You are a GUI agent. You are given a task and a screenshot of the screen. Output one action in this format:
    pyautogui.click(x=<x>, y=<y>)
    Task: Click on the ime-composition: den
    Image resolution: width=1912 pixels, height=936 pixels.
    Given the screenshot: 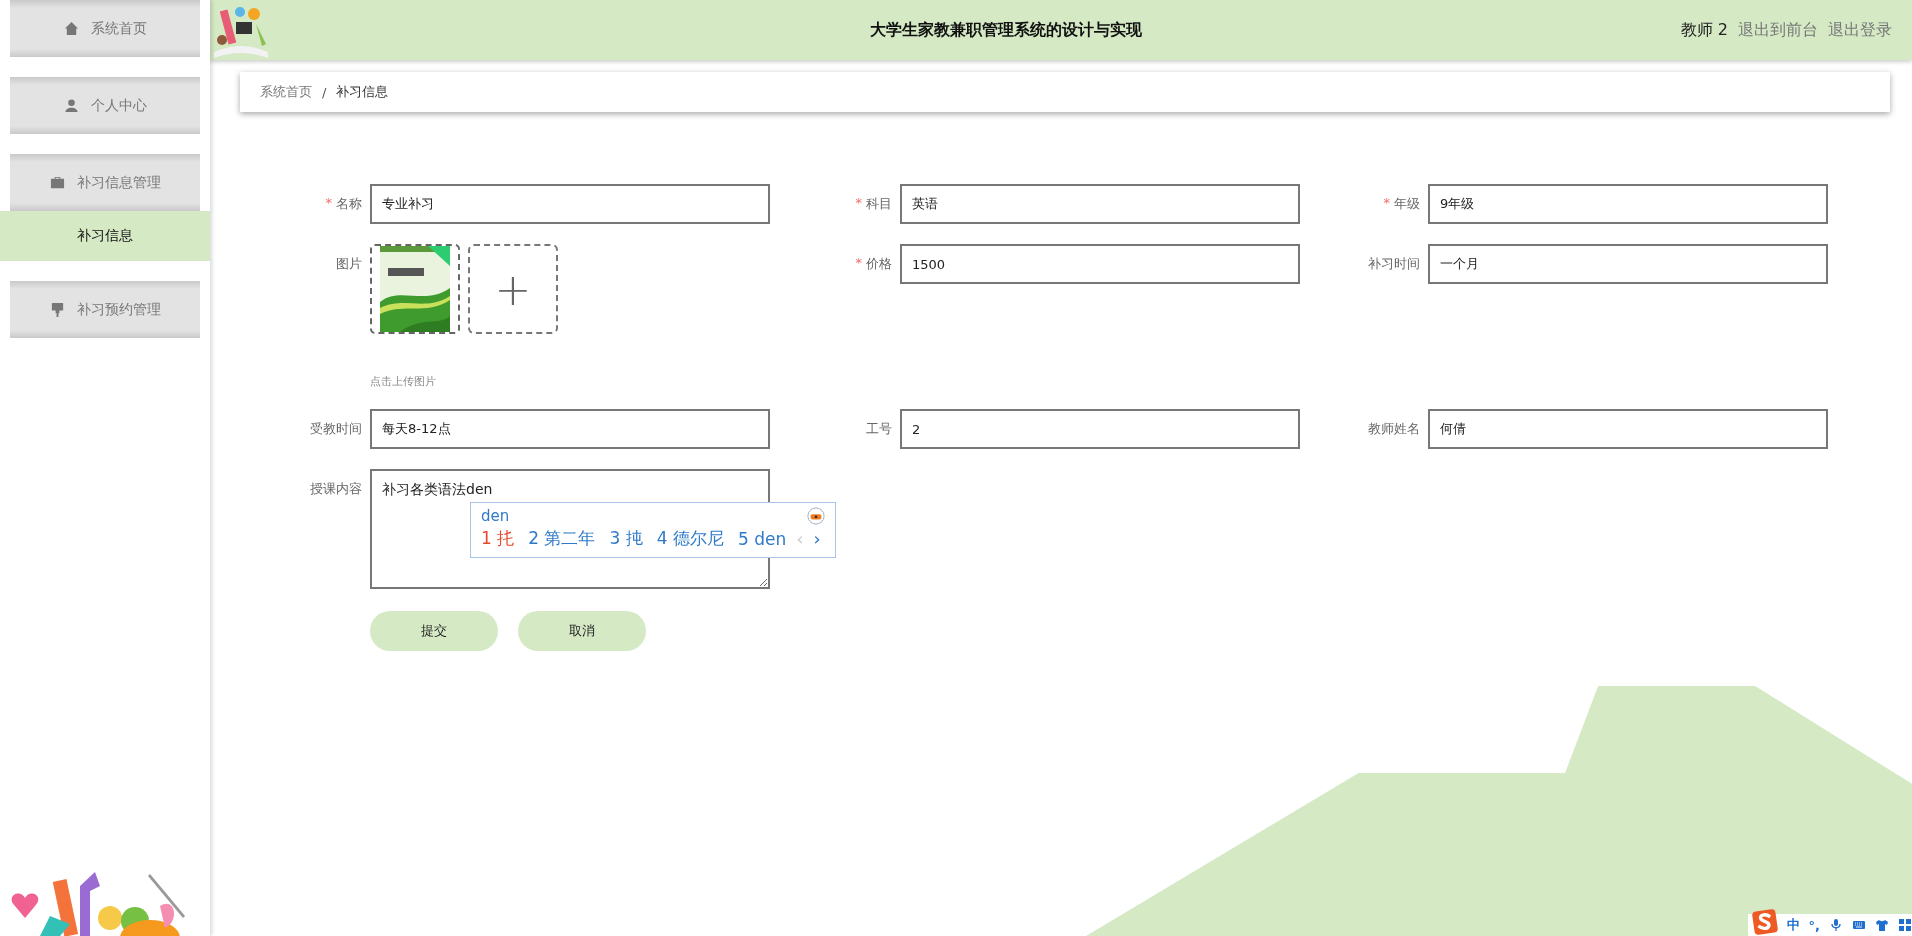 What is the action you would take?
    pyautogui.click(x=495, y=516)
    